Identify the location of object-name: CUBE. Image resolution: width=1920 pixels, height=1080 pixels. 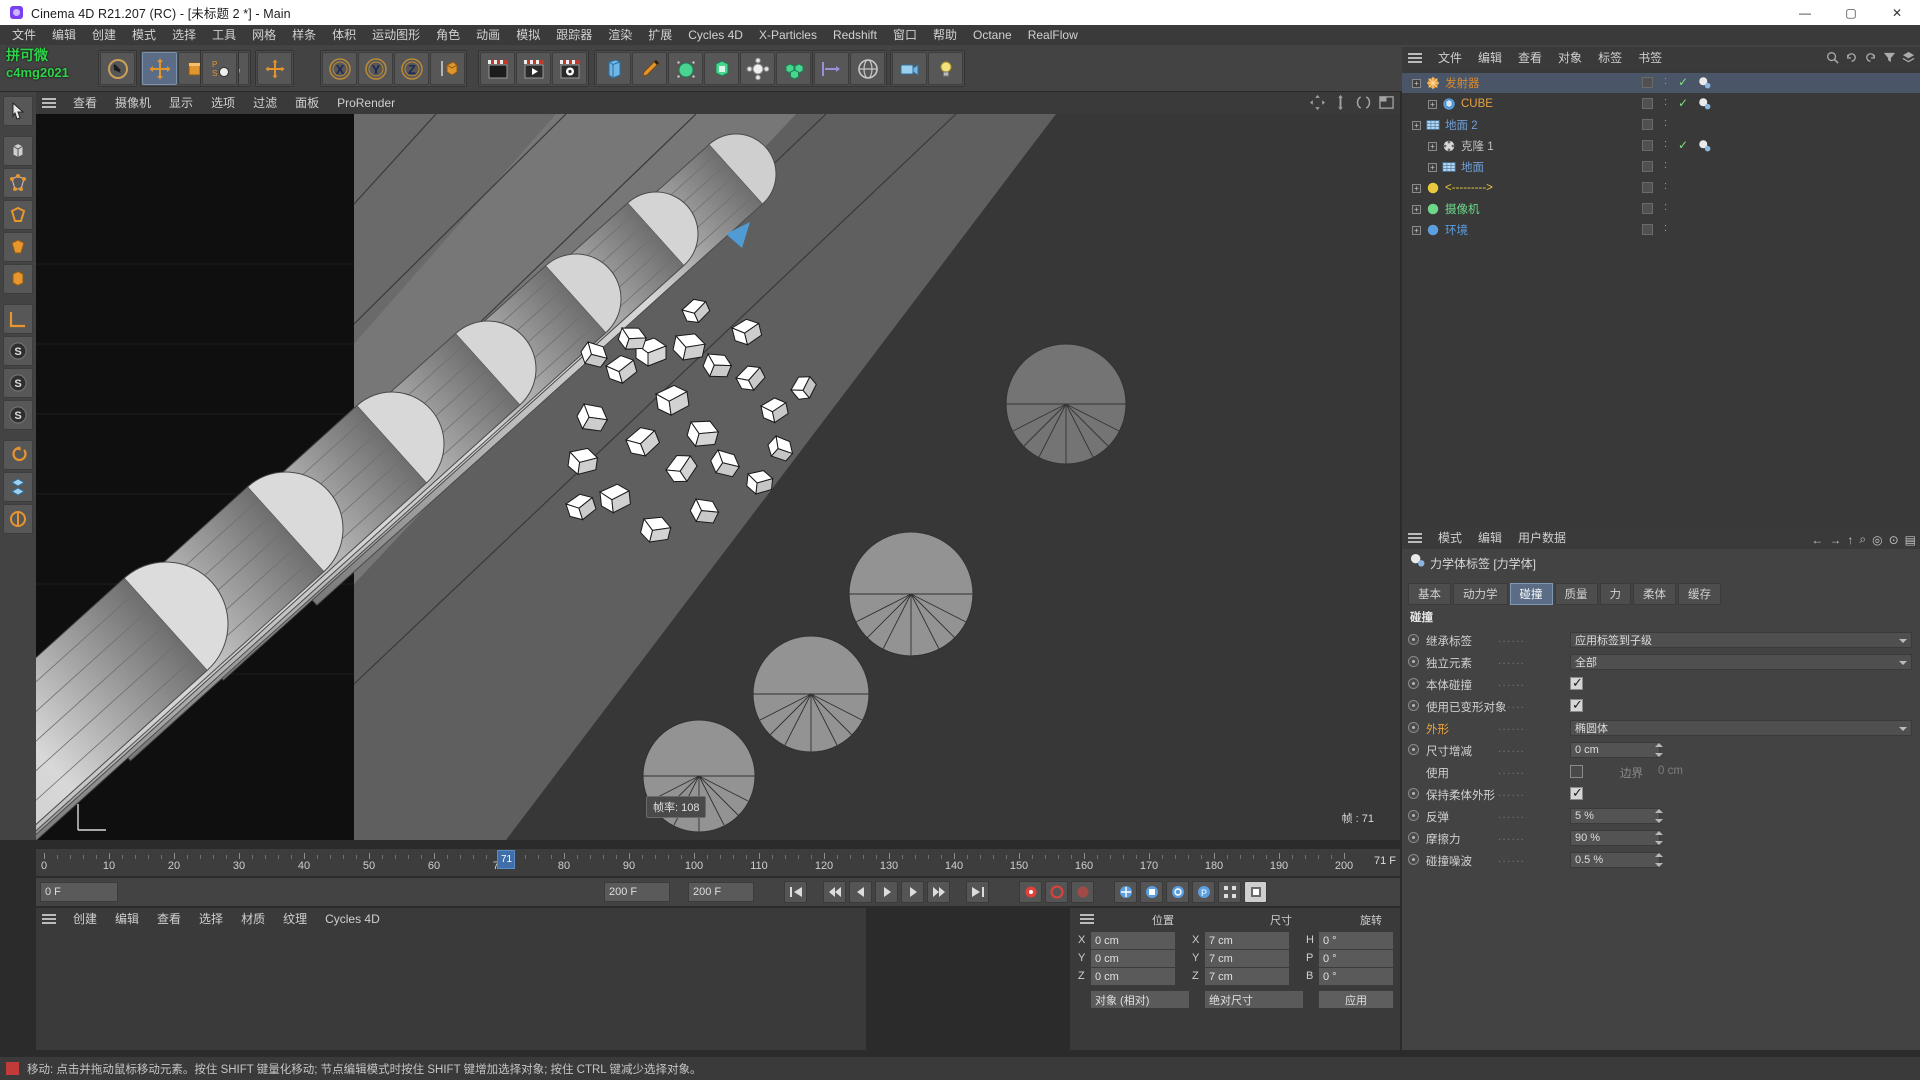
(1477, 104).